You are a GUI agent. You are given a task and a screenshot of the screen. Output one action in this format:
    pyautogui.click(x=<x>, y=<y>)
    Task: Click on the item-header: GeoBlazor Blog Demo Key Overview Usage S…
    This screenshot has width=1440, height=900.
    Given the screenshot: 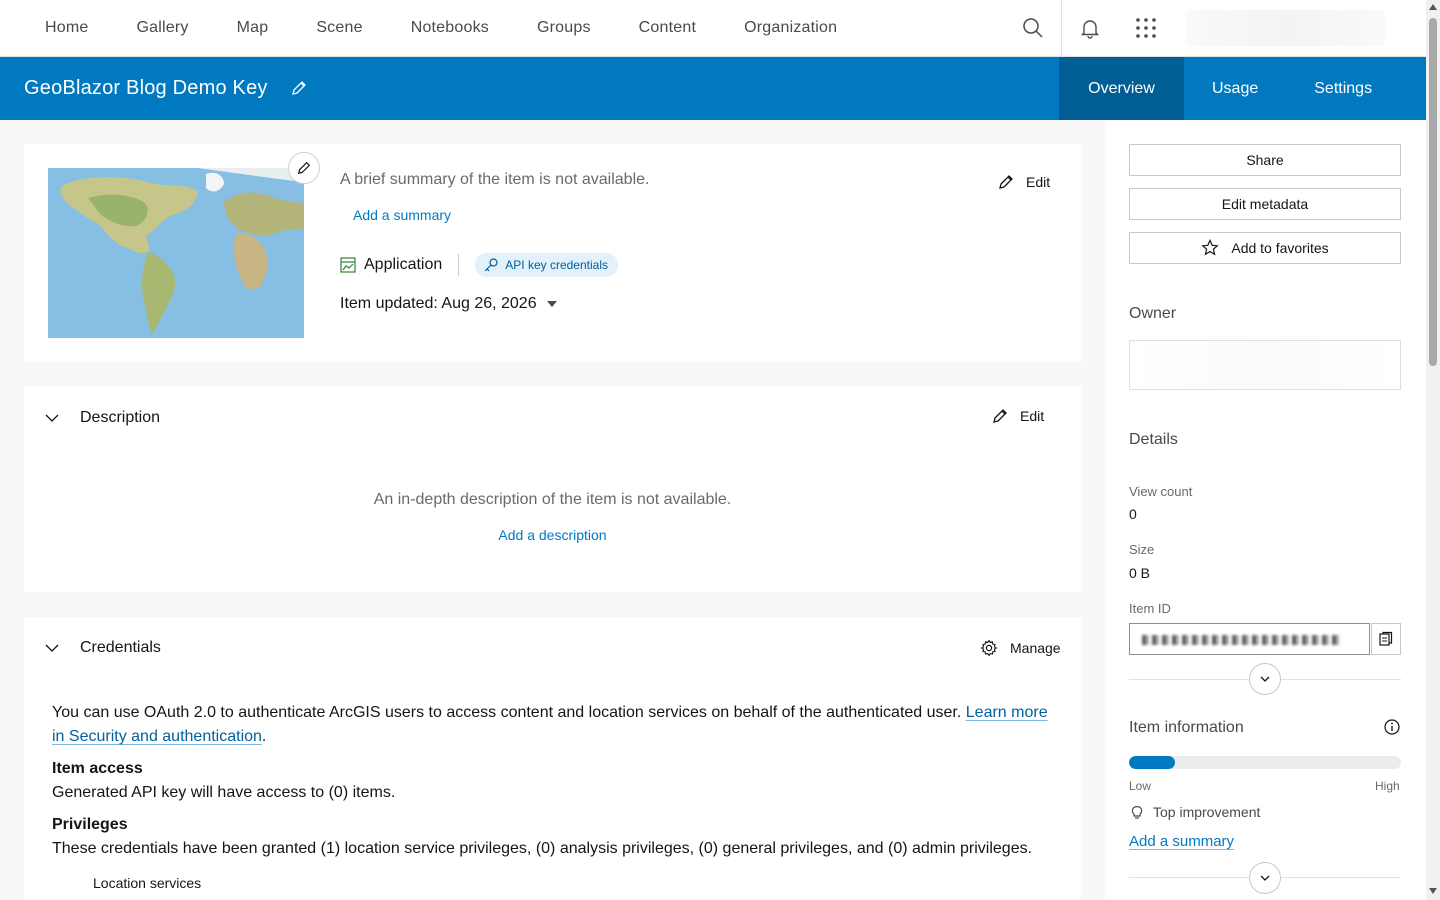 What is the action you would take?
    pyautogui.click(x=713, y=88)
    